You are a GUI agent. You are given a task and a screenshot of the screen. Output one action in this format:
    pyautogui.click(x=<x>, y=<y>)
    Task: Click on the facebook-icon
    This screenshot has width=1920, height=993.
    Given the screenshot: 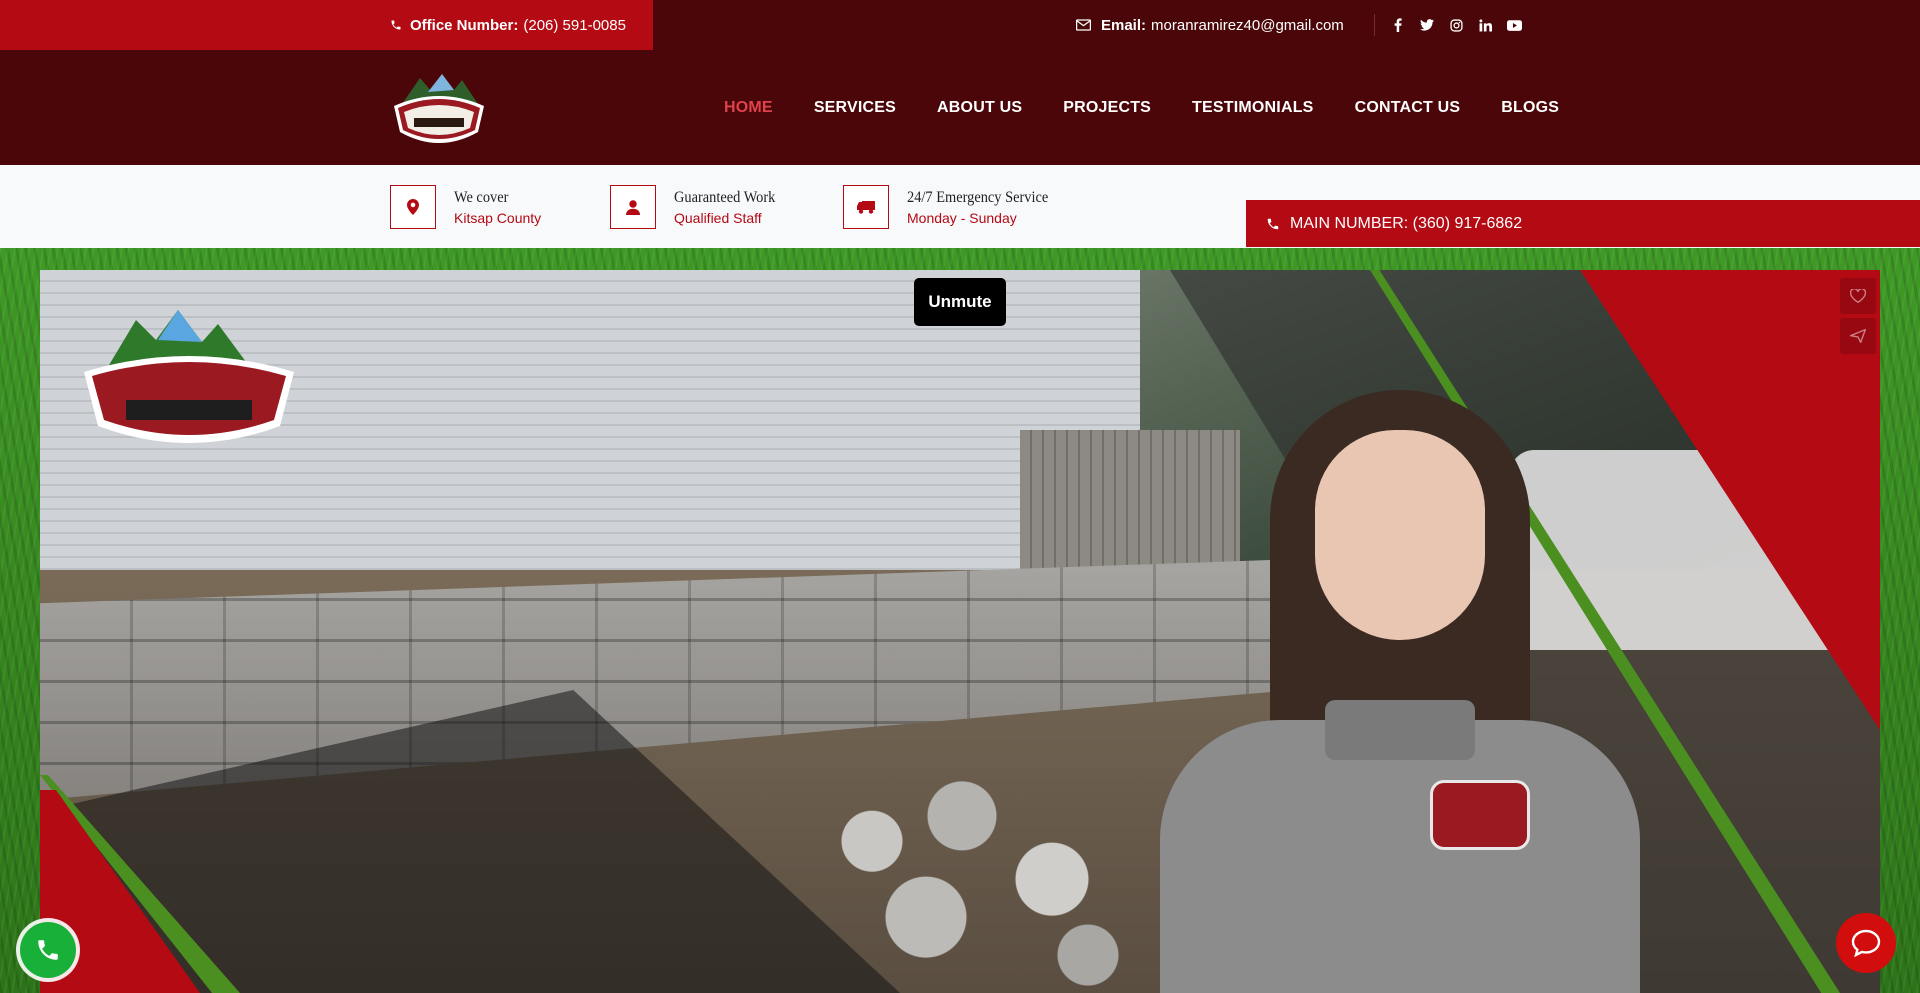 What is the action you would take?
    pyautogui.click(x=1398, y=25)
    